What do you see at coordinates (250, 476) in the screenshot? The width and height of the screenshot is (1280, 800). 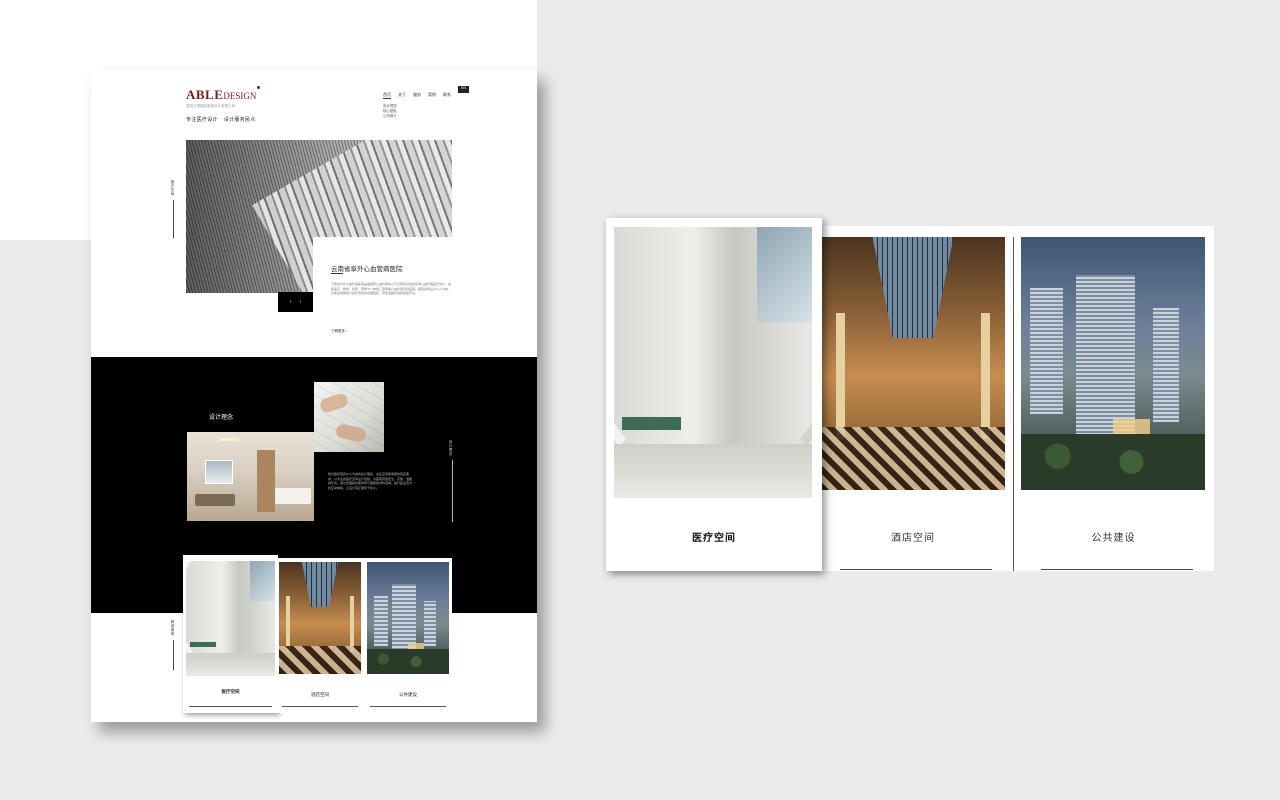 I see `ward-room-image` at bounding box center [250, 476].